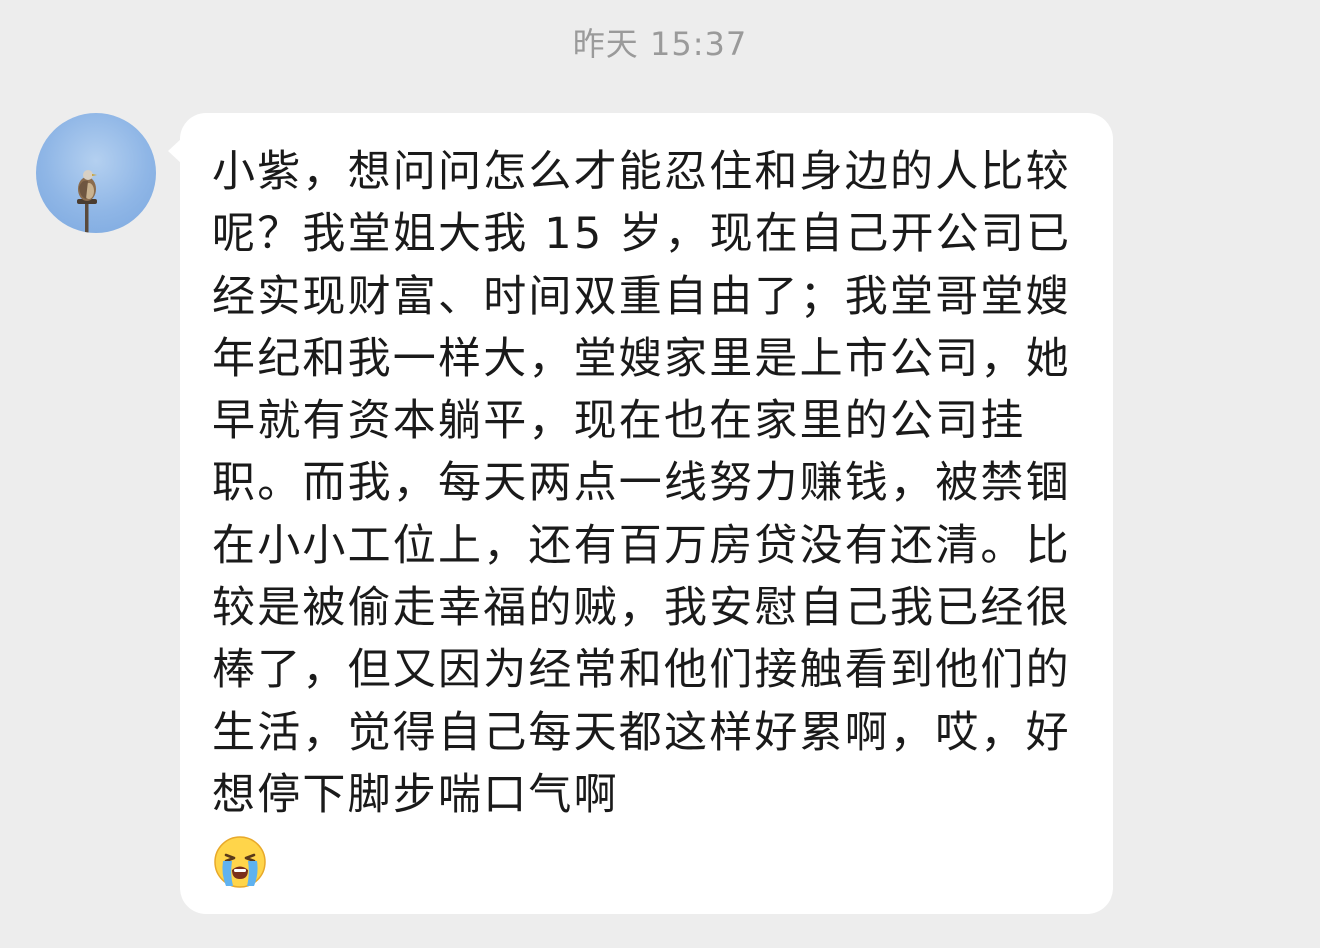 Image resolution: width=1320 pixels, height=948 pixels. I want to click on seagull-on-post-icon, so click(87, 201).